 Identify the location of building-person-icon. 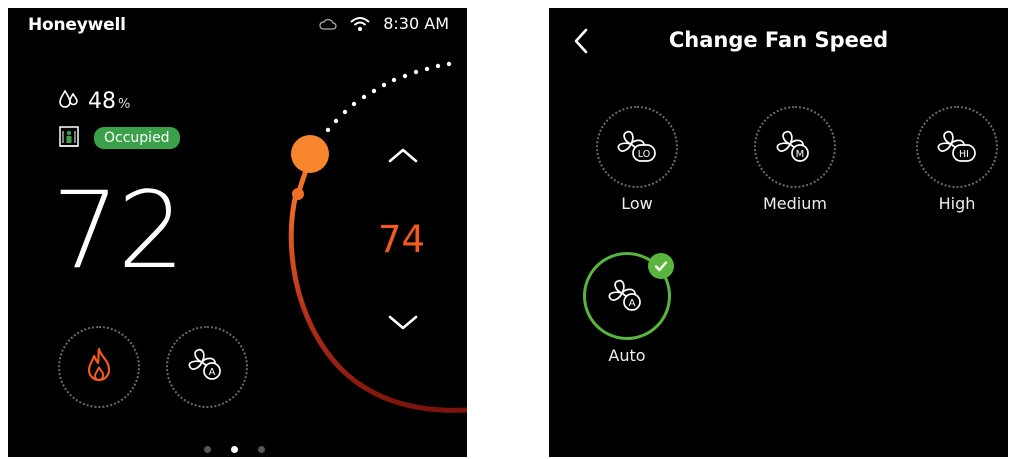
(69, 138).